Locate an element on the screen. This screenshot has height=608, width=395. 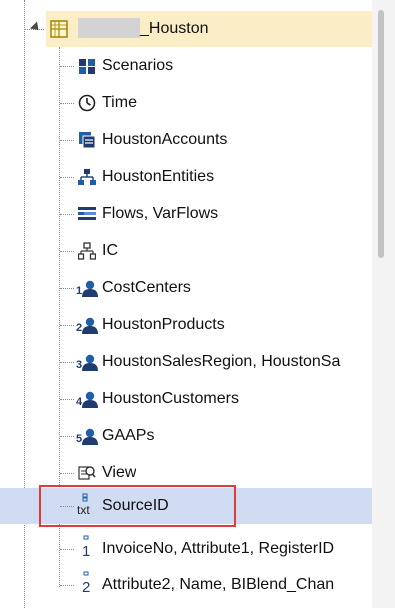
tree-item-cost-centers: 1 CostCenters is located at coordinates (186, 288).